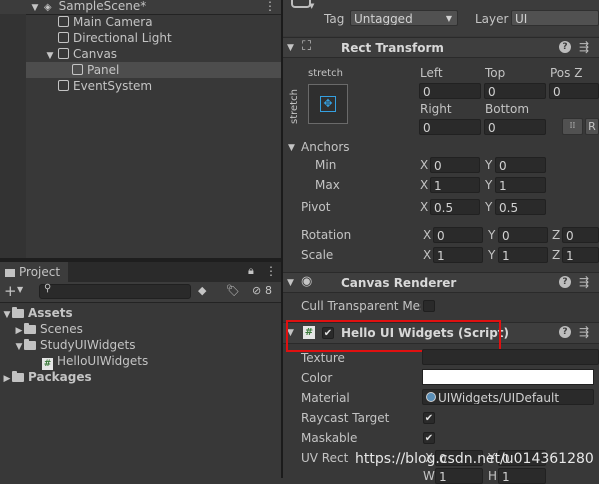 The width and height of the screenshot is (599, 484). What do you see at coordinates (458, 235) in the screenshot?
I see `rotation-x-input: 0` at bounding box center [458, 235].